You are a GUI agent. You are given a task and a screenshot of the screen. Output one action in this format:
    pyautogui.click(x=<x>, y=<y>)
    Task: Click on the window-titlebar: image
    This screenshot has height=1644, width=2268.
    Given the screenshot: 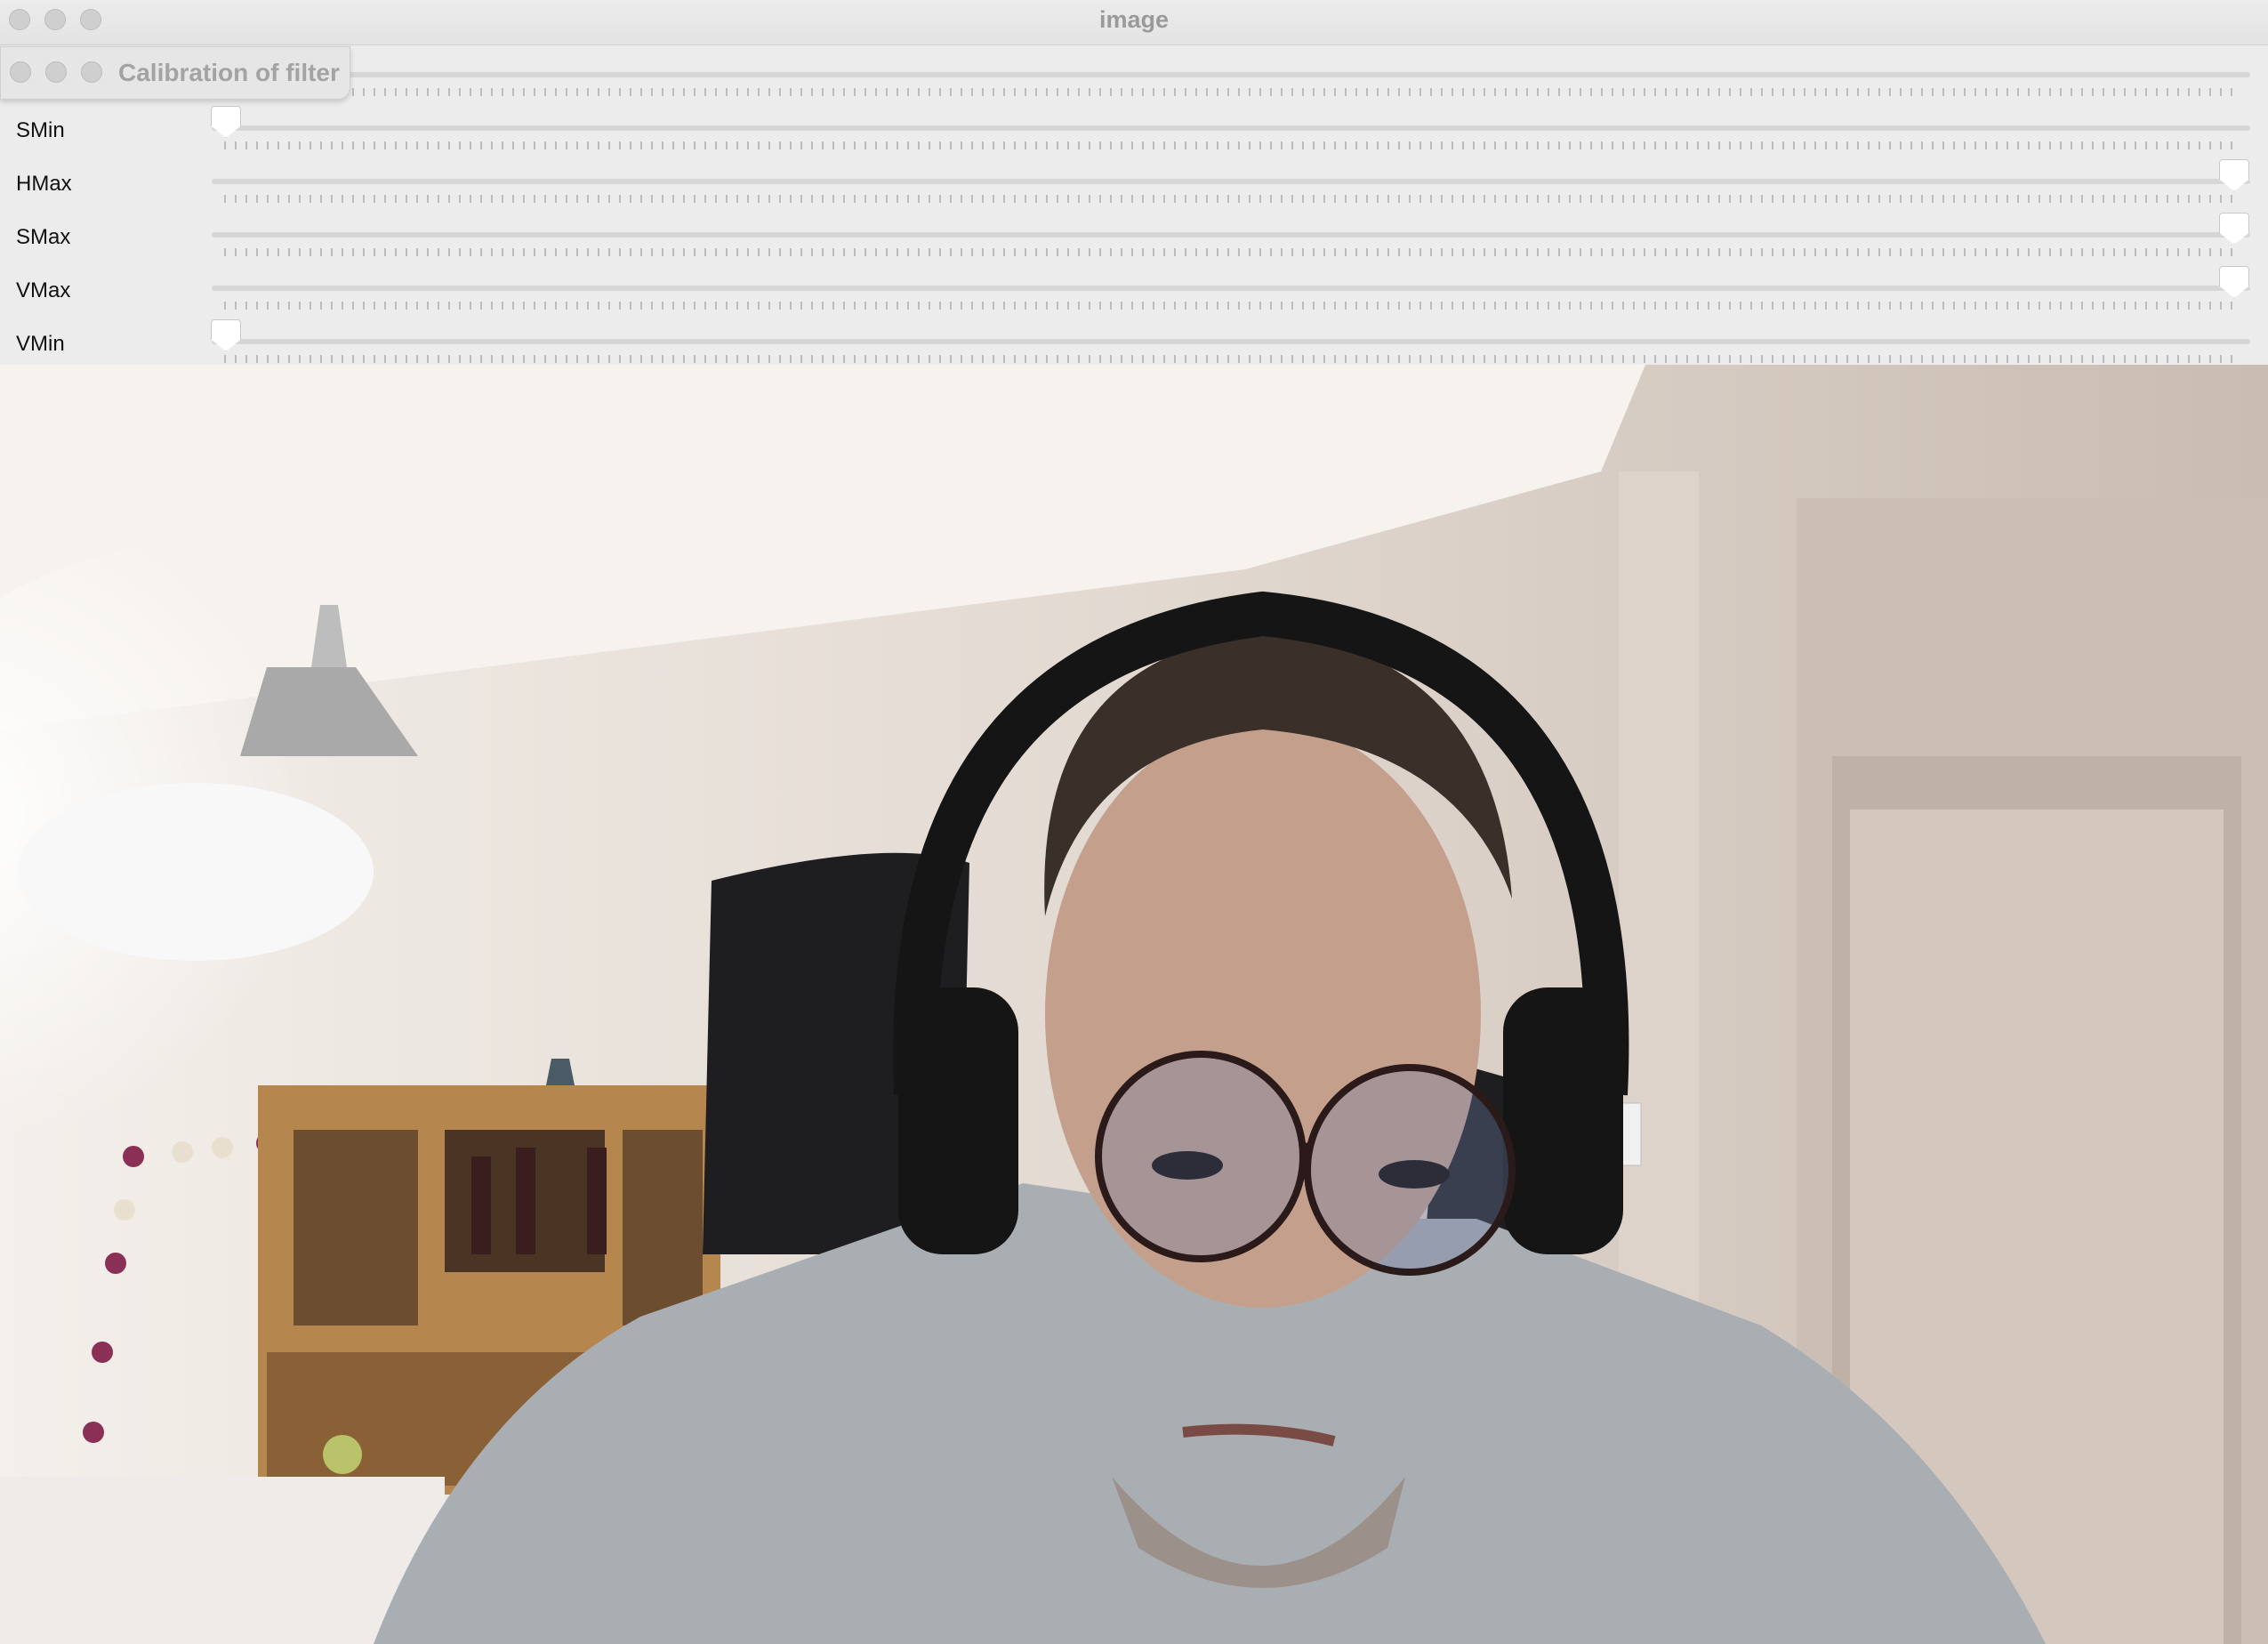 What is the action you would take?
    pyautogui.click(x=1134, y=22)
    